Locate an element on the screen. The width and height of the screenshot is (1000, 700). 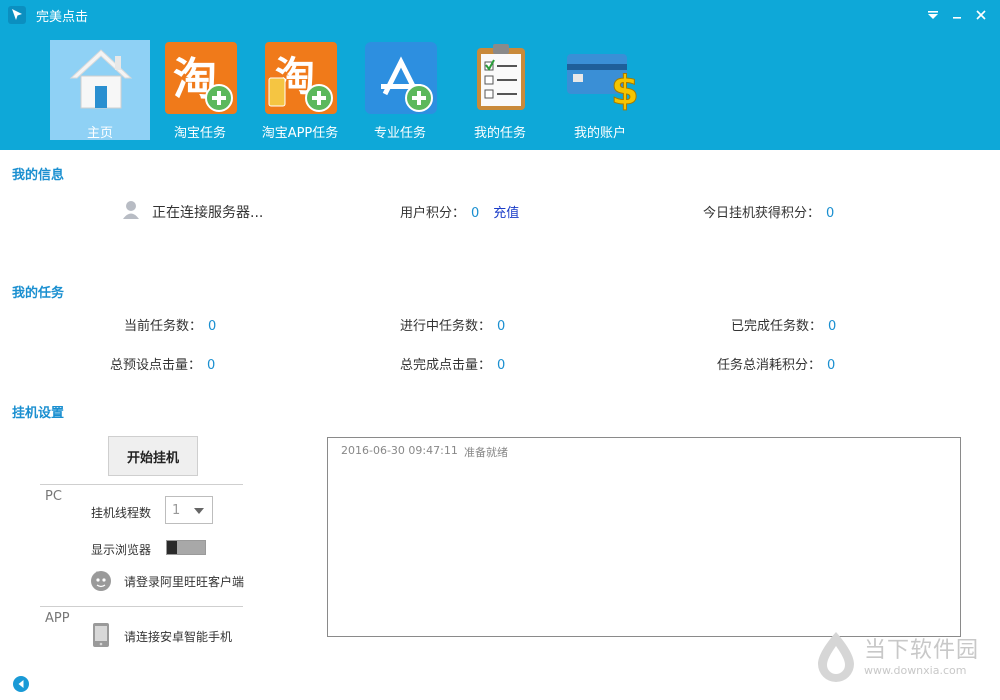
inprogress-task-count-label: 进行中任务数： is located at coordinates (446, 326).